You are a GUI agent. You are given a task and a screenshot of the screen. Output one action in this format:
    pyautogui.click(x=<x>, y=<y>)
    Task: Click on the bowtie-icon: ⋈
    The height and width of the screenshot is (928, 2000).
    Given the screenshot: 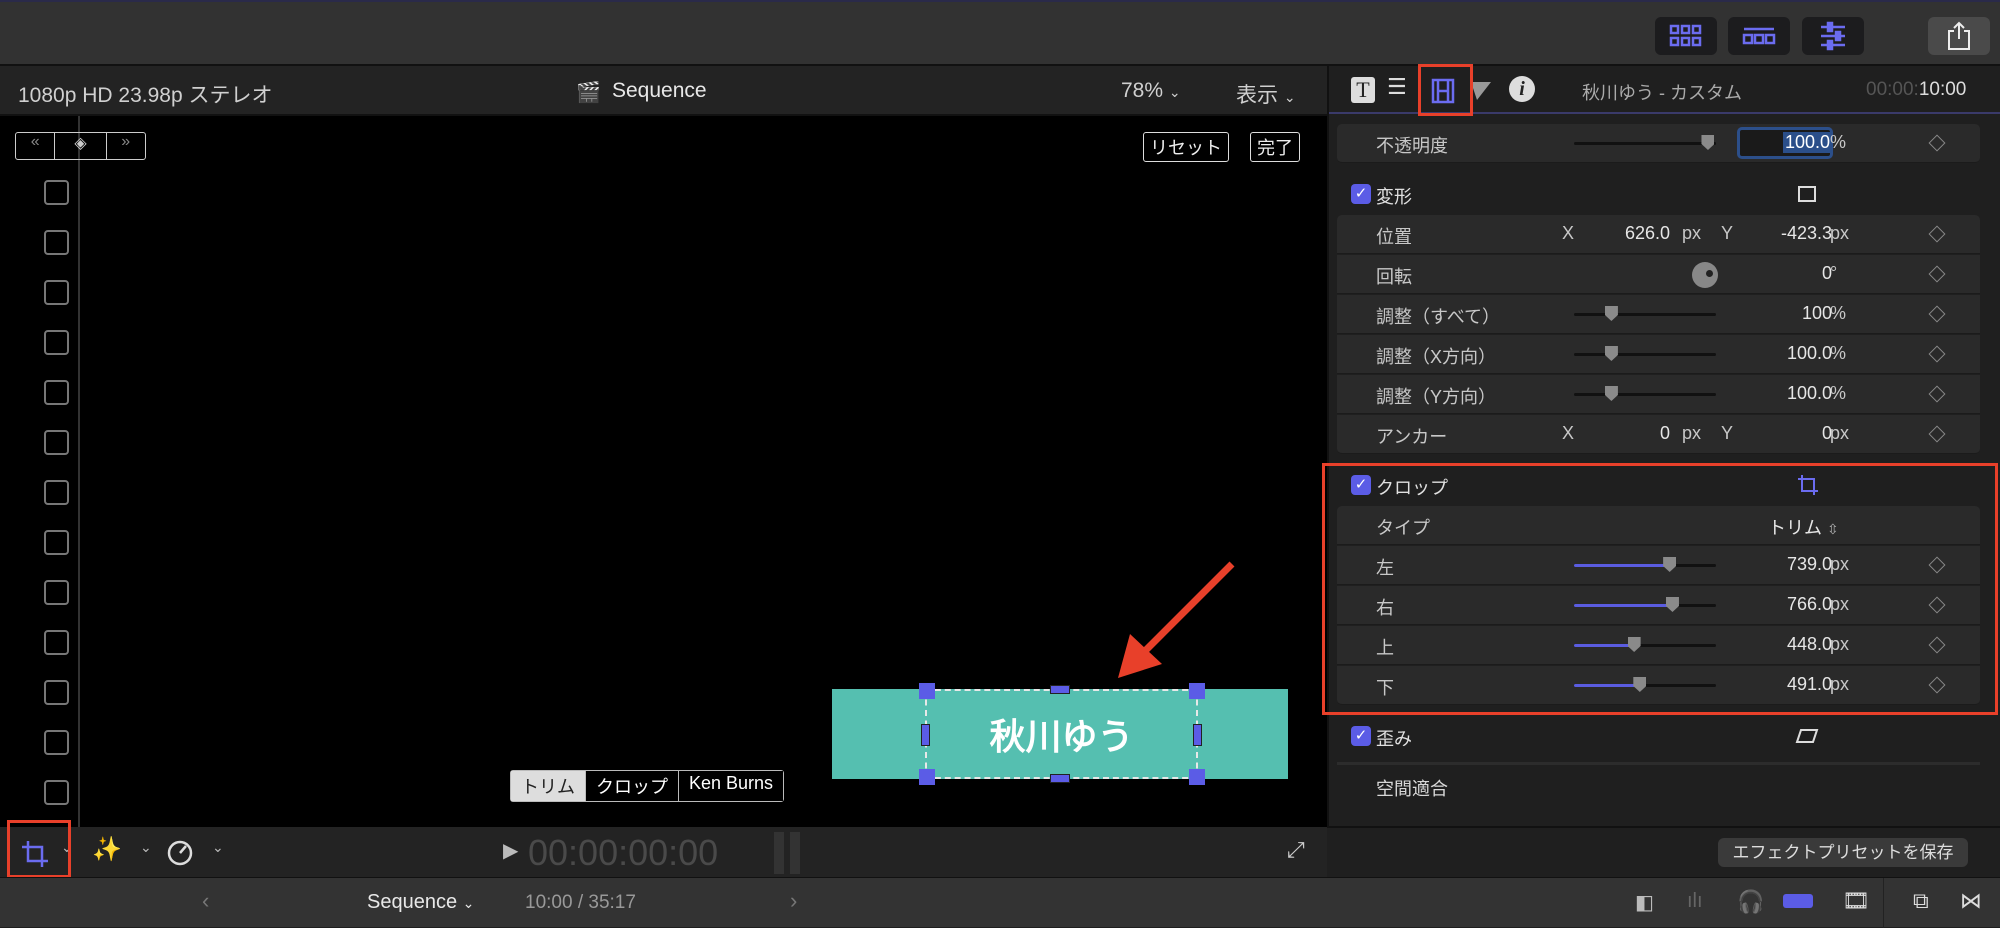 What is the action you would take?
    pyautogui.click(x=1971, y=901)
    